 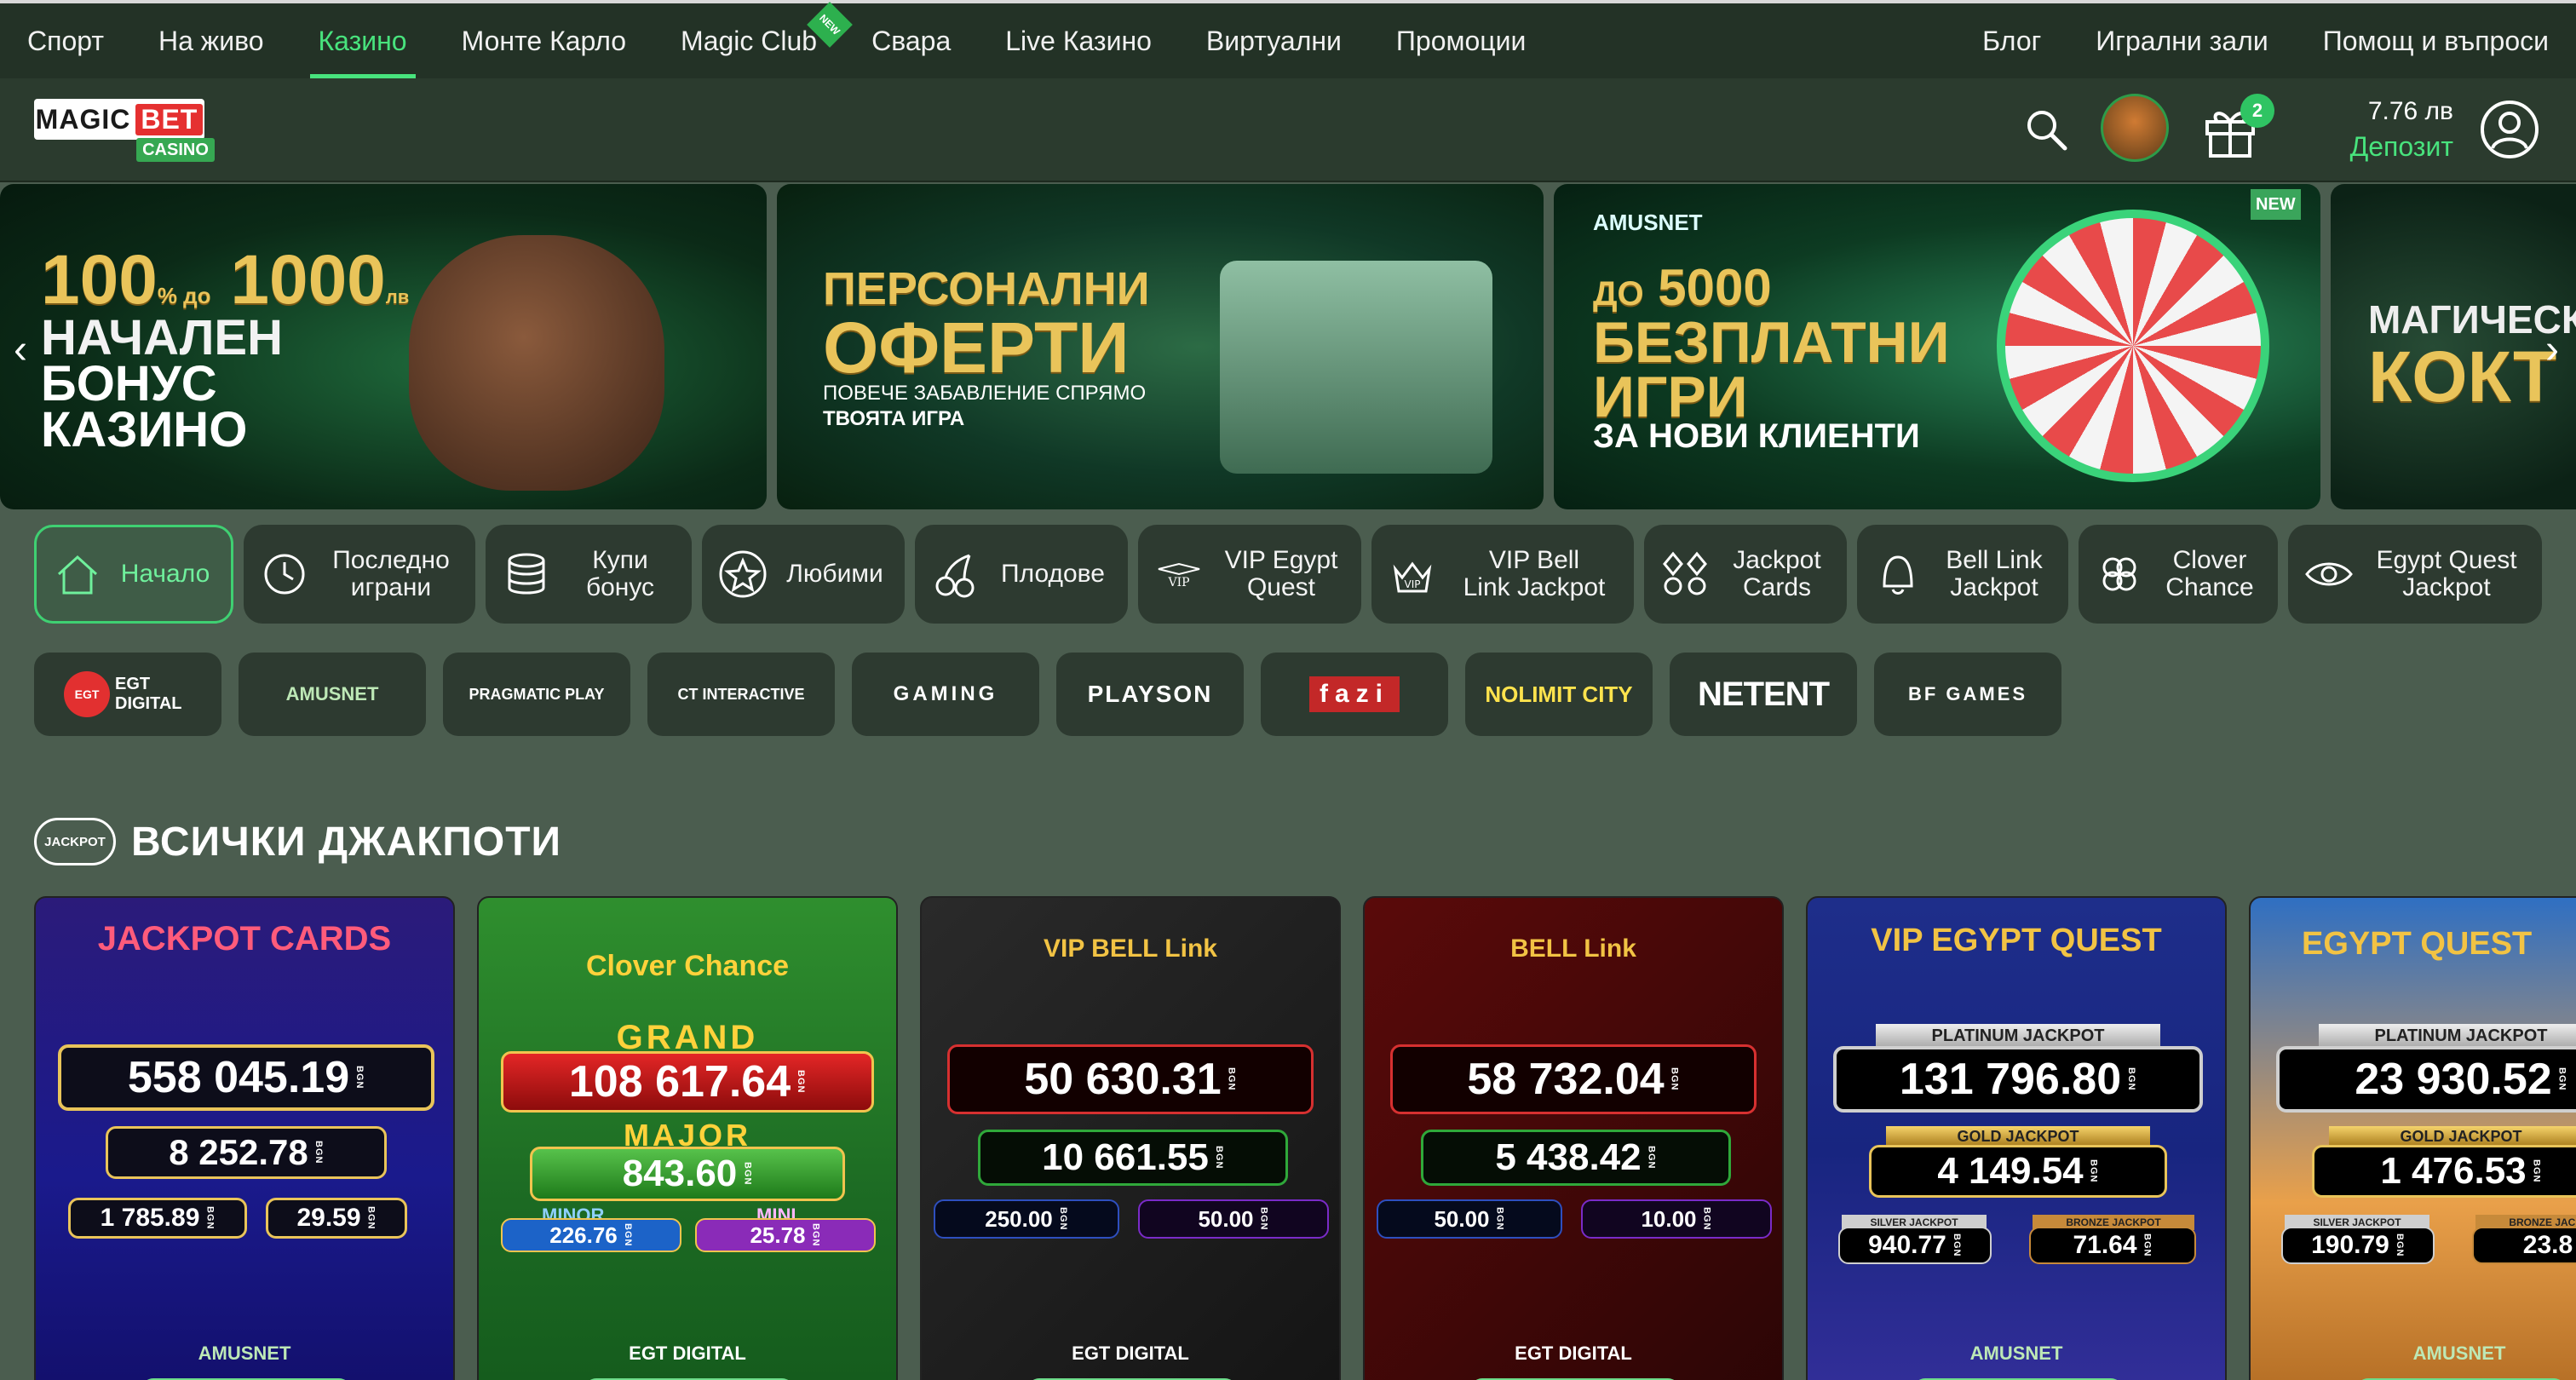 I want to click on search-icon, so click(x=2046, y=130).